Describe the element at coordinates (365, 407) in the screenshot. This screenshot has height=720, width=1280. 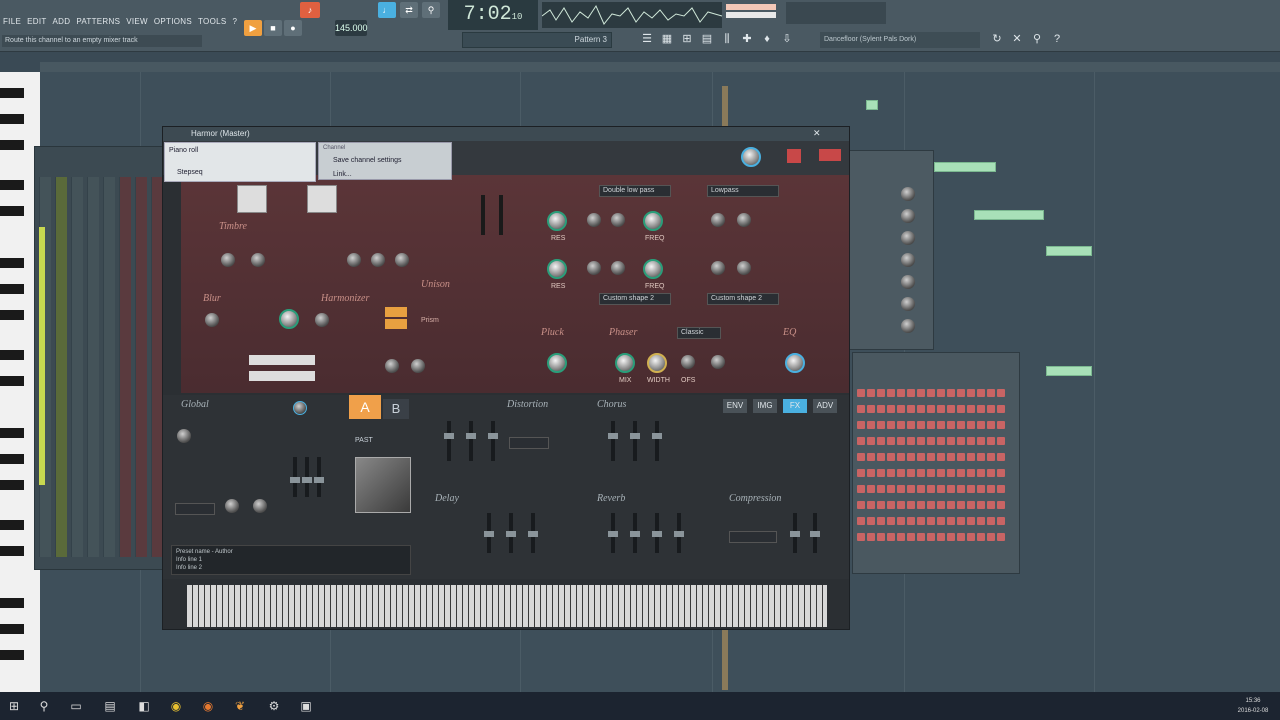
I see `part-a-button: A` at that location.